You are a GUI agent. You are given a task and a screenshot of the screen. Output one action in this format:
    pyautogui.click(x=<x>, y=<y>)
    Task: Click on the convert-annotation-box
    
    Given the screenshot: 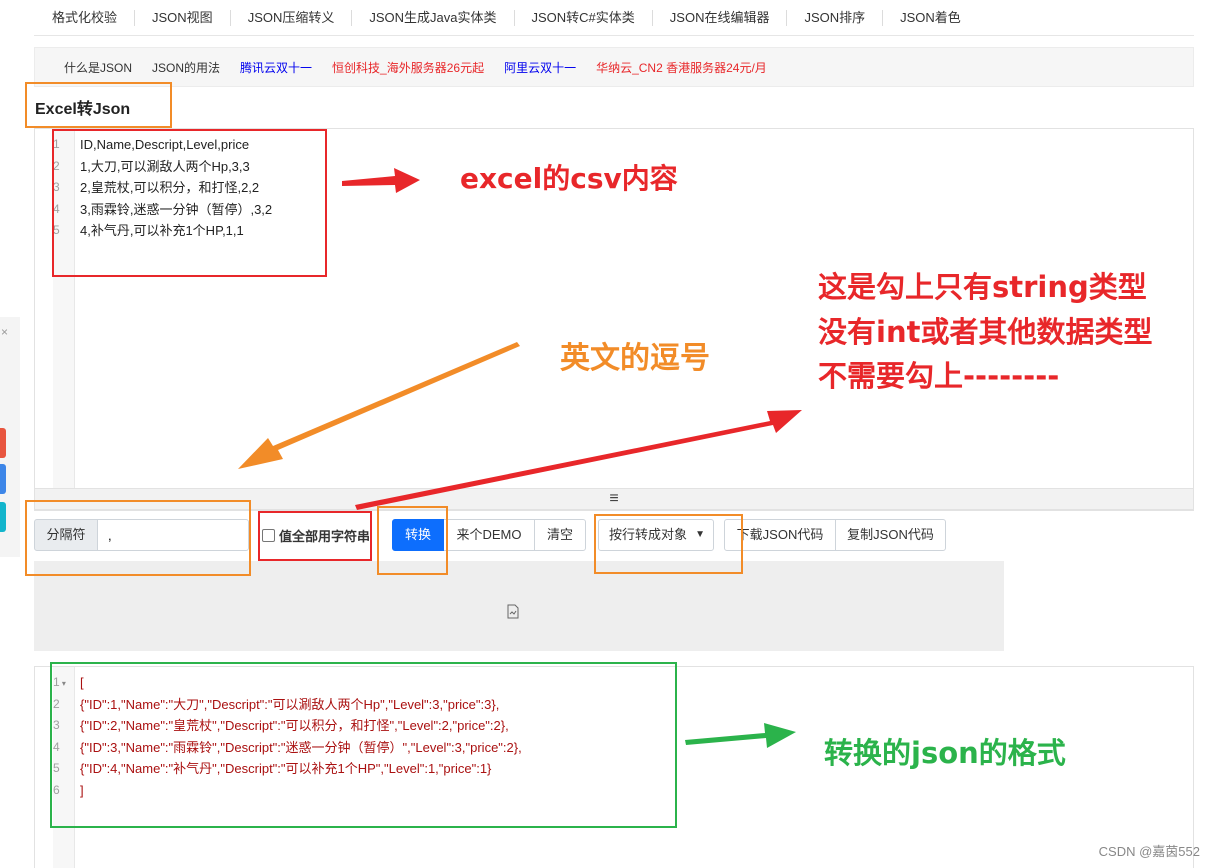 What is the action you would take?
    pyautogui.click(x=412, y=540)
    